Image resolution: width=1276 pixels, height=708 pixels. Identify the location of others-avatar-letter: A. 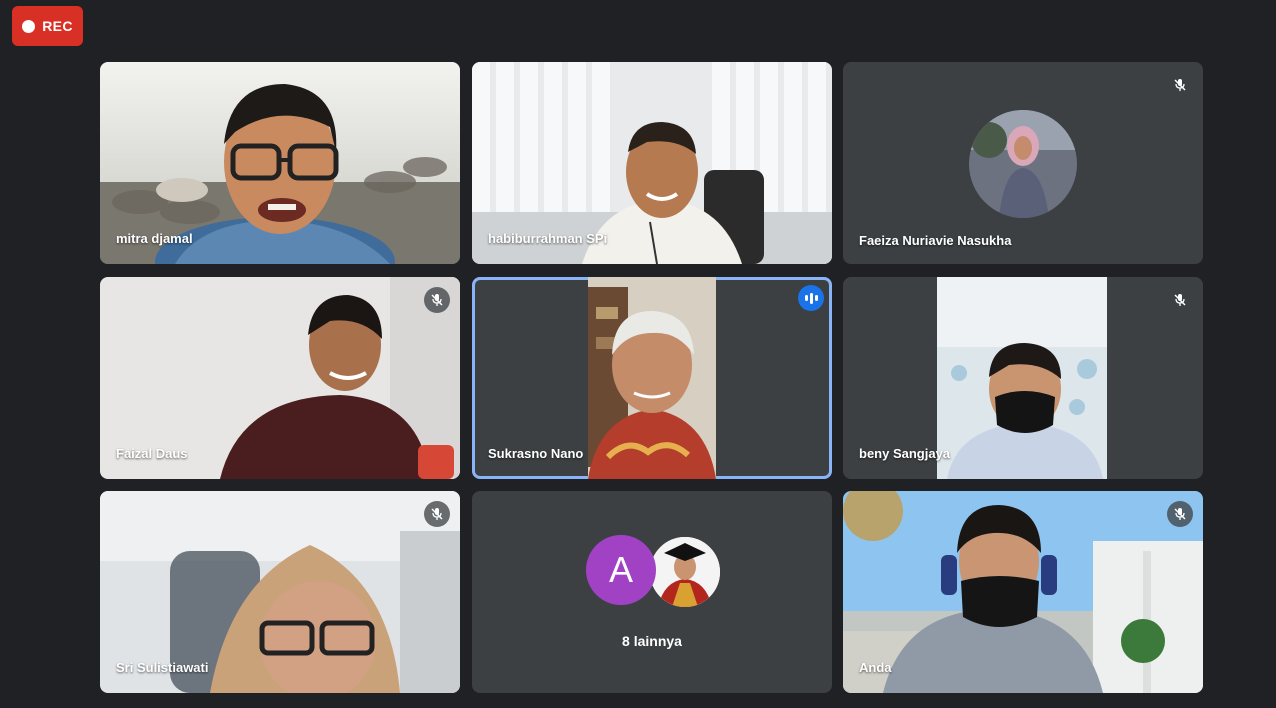
(621, 570).